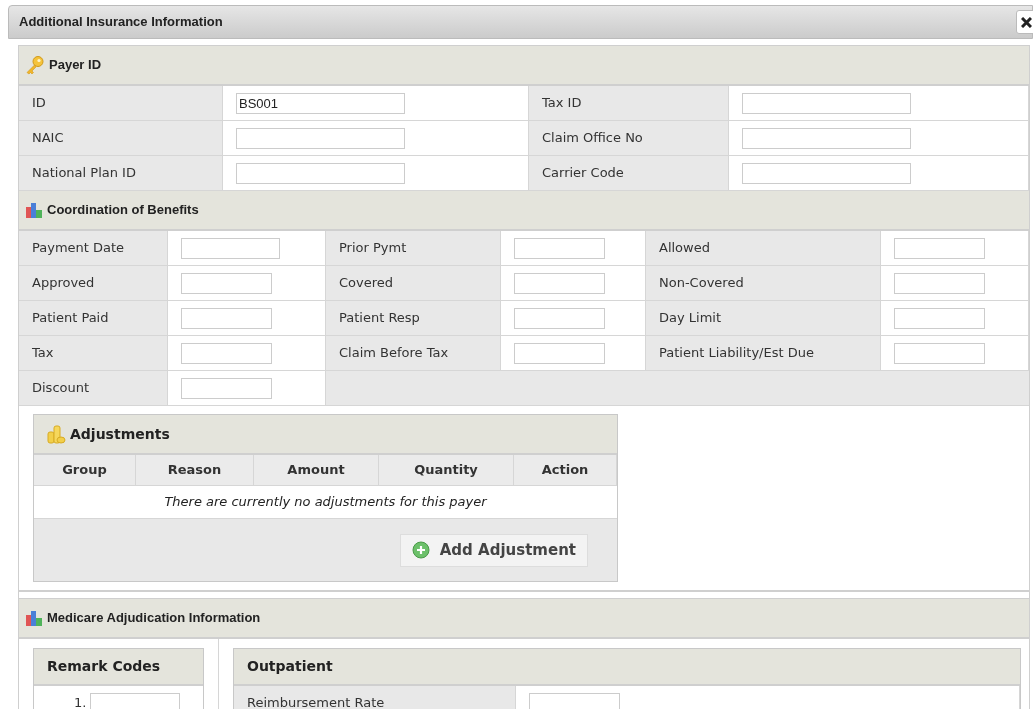  Describe the element at coordinates (701, 283) in the screenshot. I see `field-label: Non-Covered` at that location.